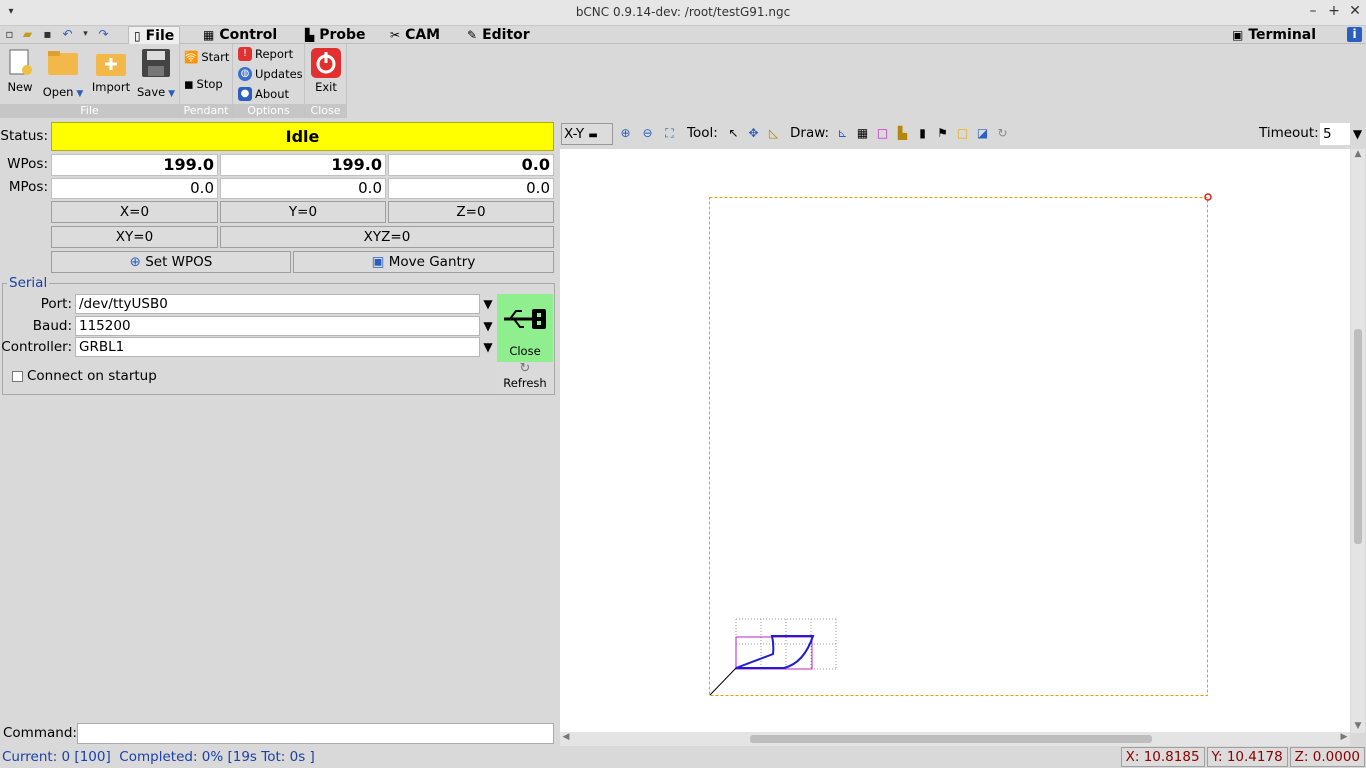  What do you see at coordinates (28, 187) in the screenshot?
I see `mpos-label: MPos:` at bounding box center [28, 187].